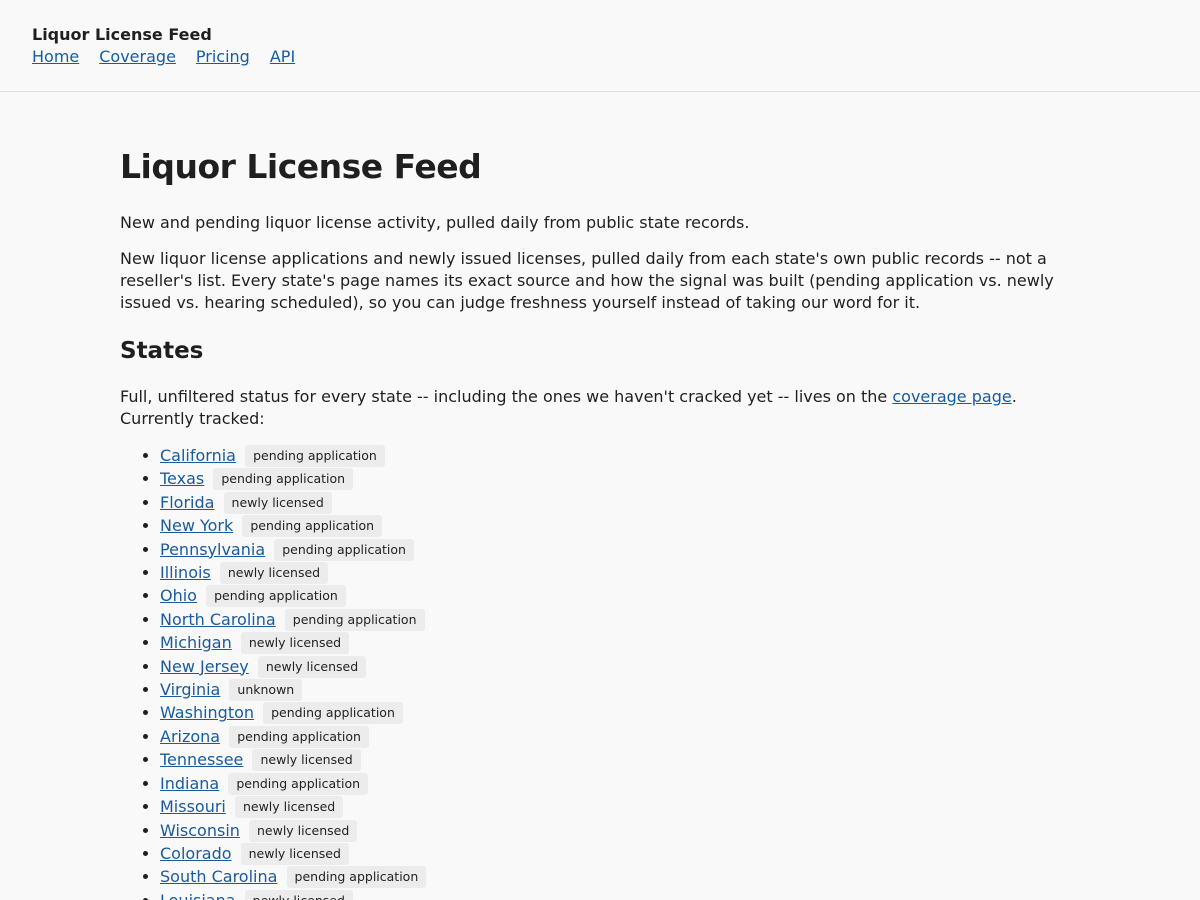 The image size is (1200, 900). What do you see at coordinates (620, 713) in the screenshot?
I see `list-item: Washington pending application` at bounding box center [620, 713].